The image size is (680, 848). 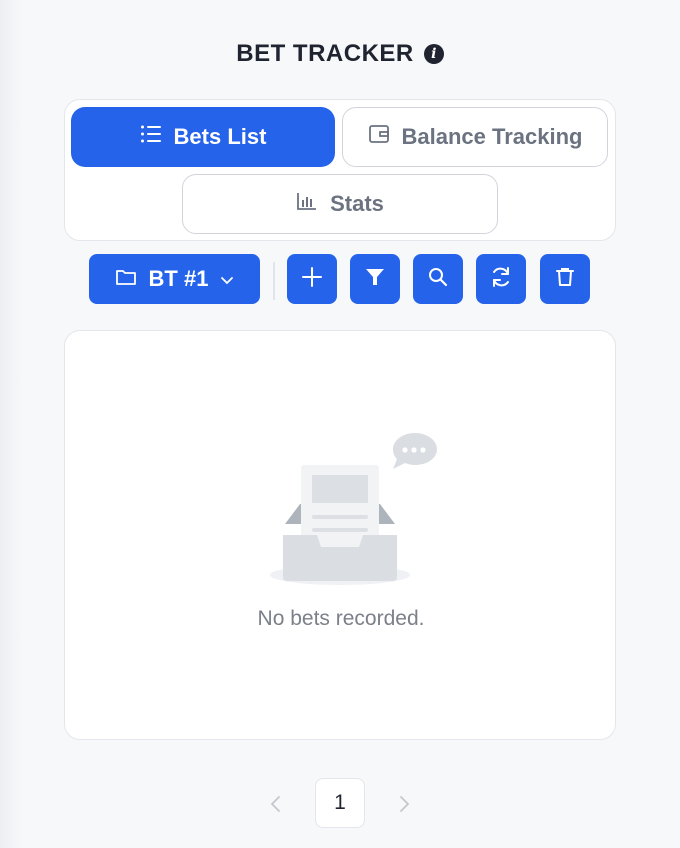 What do you see at coordinates (178, 278) in the screenshot?
I see `tracker-select-value: BT #1` at bounding box center [178, 278].